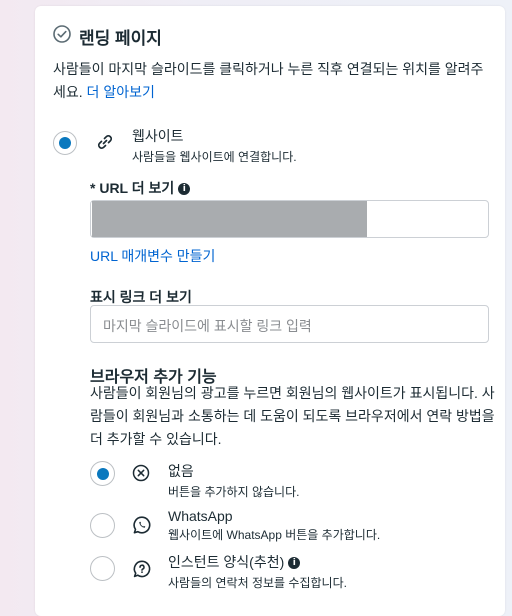  I want to click on display-link-input: 마지막 슬라이드에 표시할 링크 입력, so click(289, 324).